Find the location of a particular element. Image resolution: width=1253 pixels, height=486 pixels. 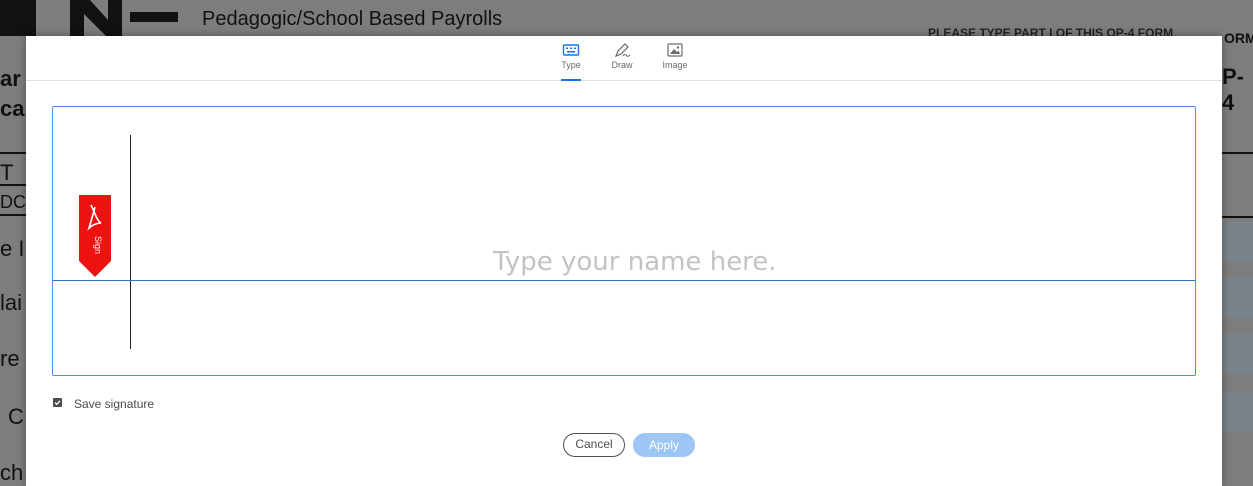

signature-mode-tabs: Type Draw Image is located at coordinates (624, 58).